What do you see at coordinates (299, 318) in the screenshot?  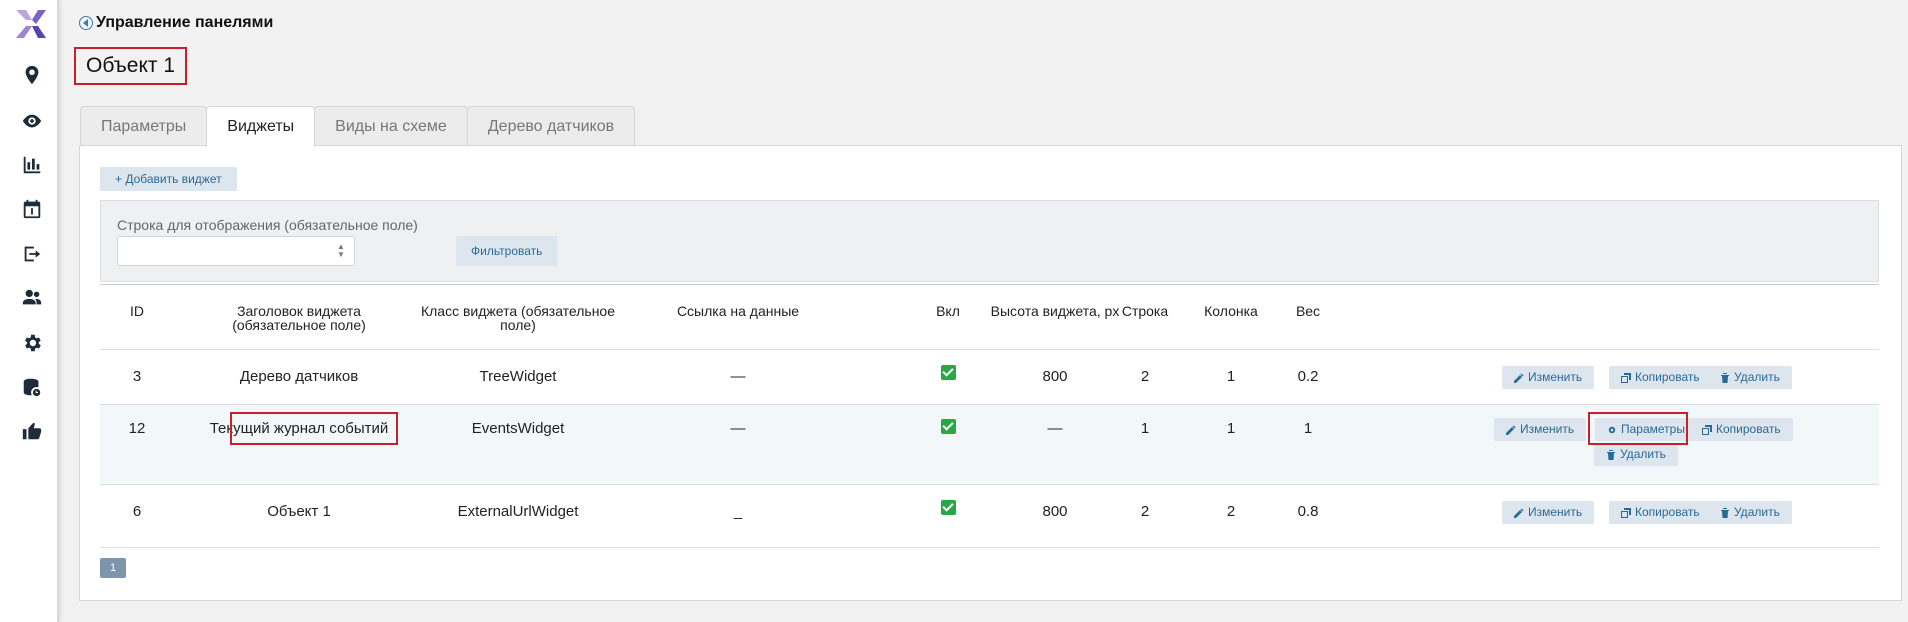 I see `col-title: Заголовок виджета (обязательное поле)` at bounding box center [299, 318].